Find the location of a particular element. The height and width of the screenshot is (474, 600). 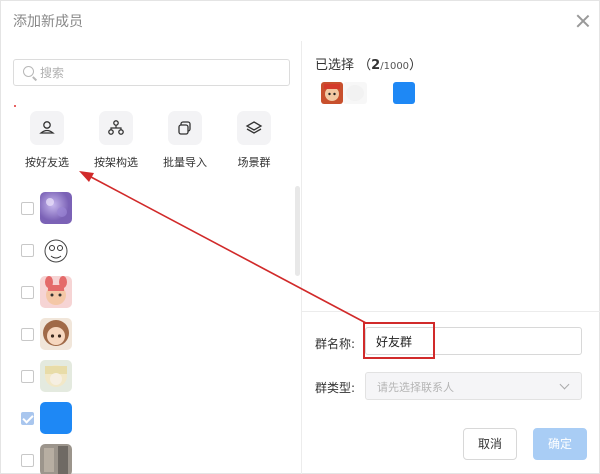

option-label: 批量导入 is located at coordinates (185, 162).